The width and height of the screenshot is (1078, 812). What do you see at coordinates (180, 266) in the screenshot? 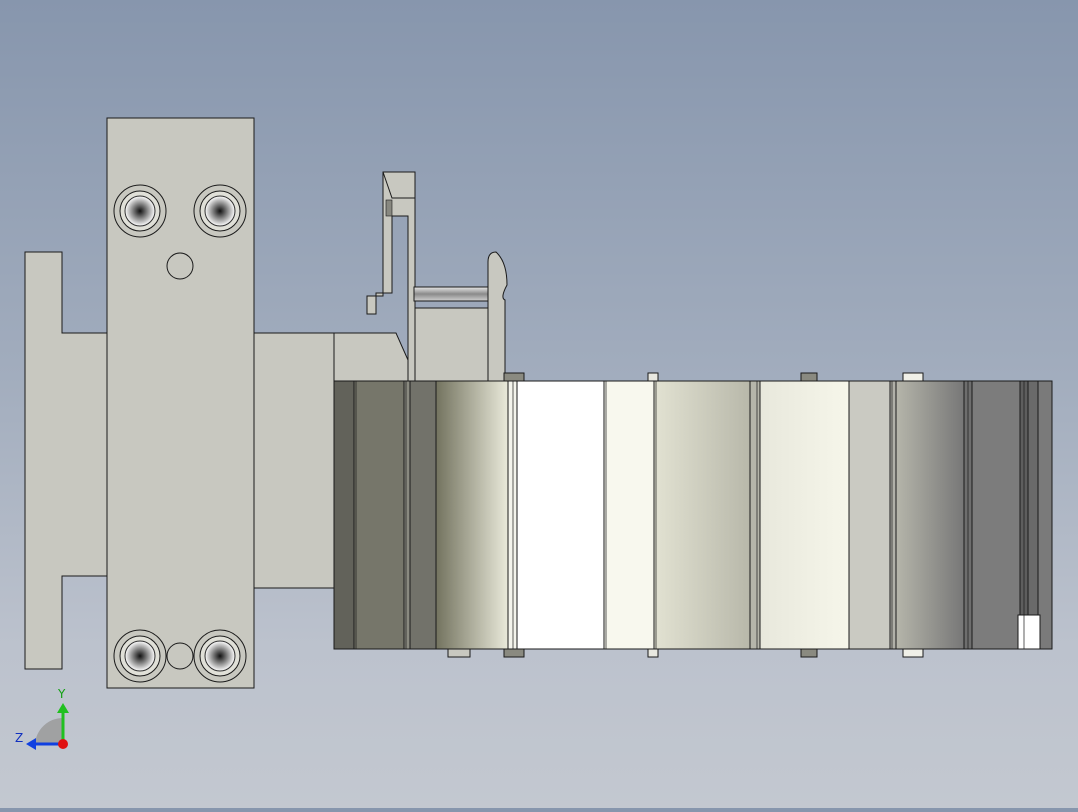
I see `pin-hole-top` at bounding box center [180, 266].